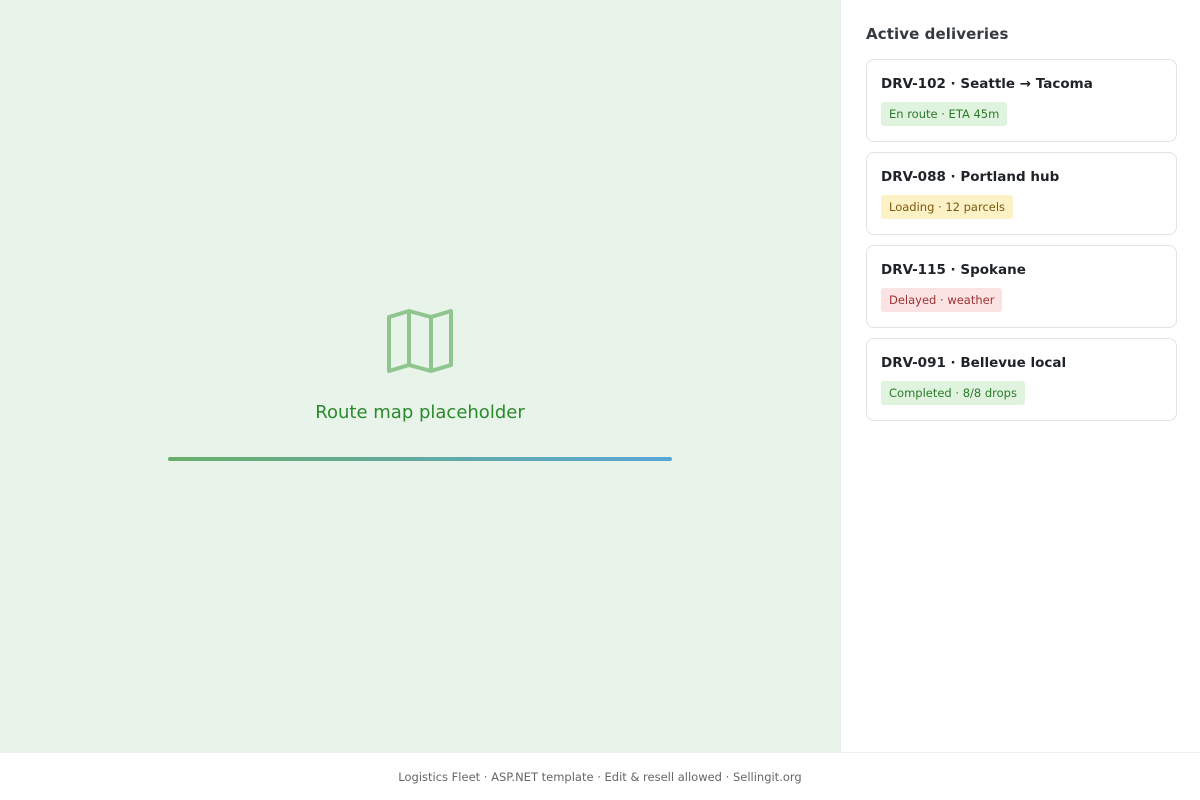  I want to click on sidebar-title: Active deliveries, so click(937, 34).